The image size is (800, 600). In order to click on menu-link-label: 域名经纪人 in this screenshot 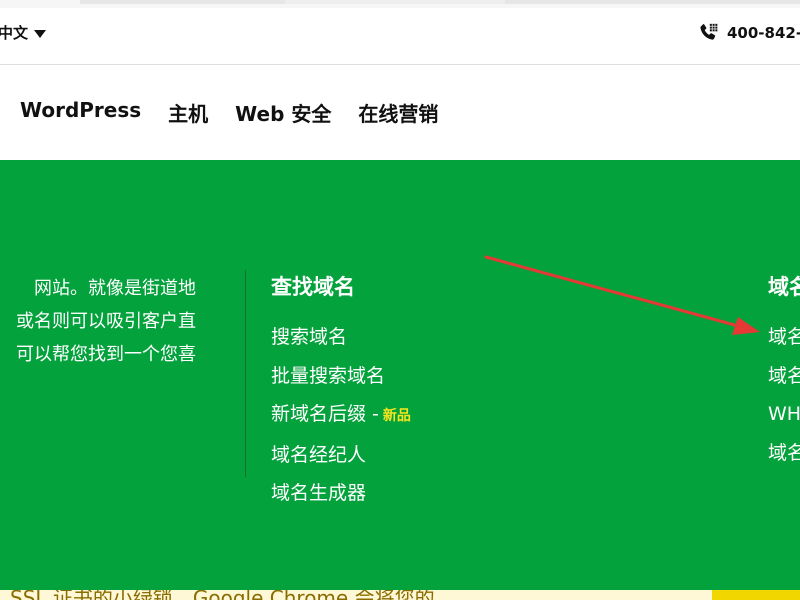, I will do `click(319, 454)`.